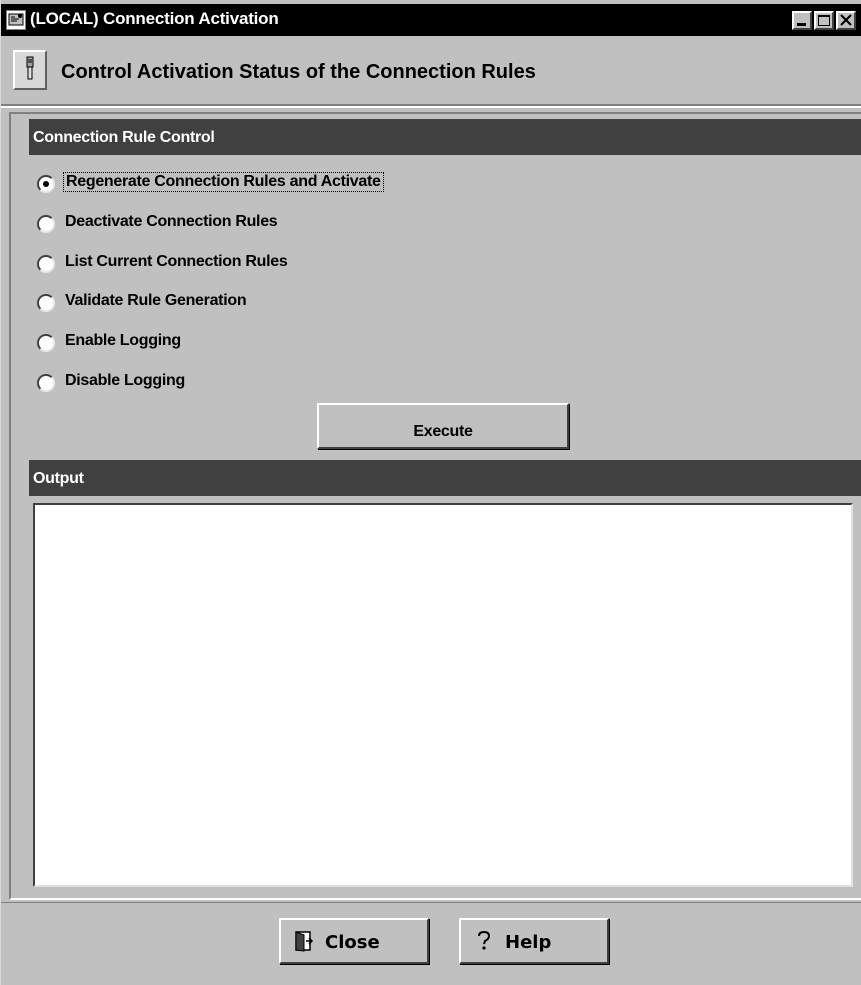  I want to click on radio-label: Enable Logging, so click(123, 341).